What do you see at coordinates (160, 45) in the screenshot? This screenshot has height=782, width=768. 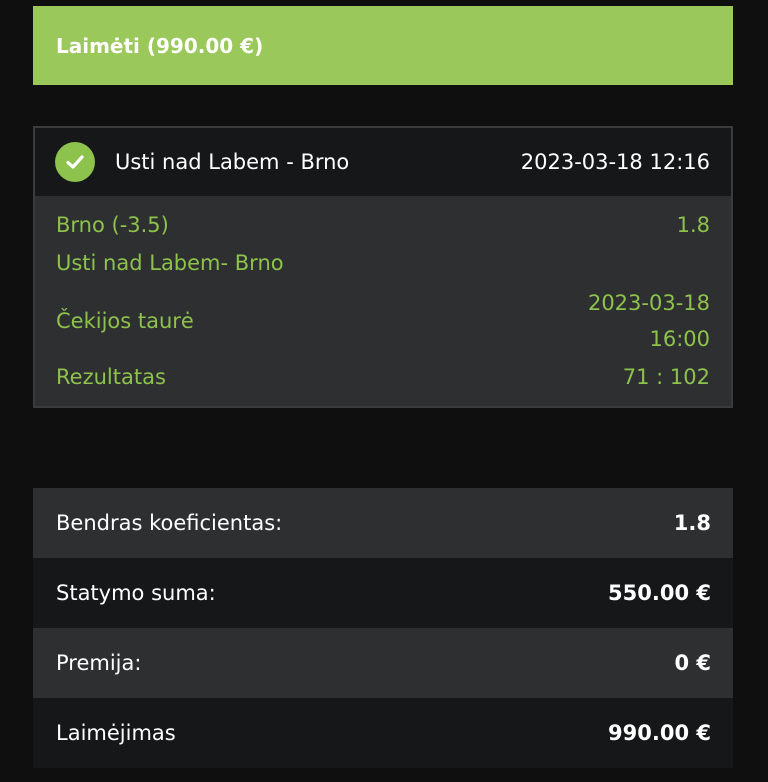 I see `status-banner-label: Laimėti (990.00 €)` at bounding box center [160, 45].